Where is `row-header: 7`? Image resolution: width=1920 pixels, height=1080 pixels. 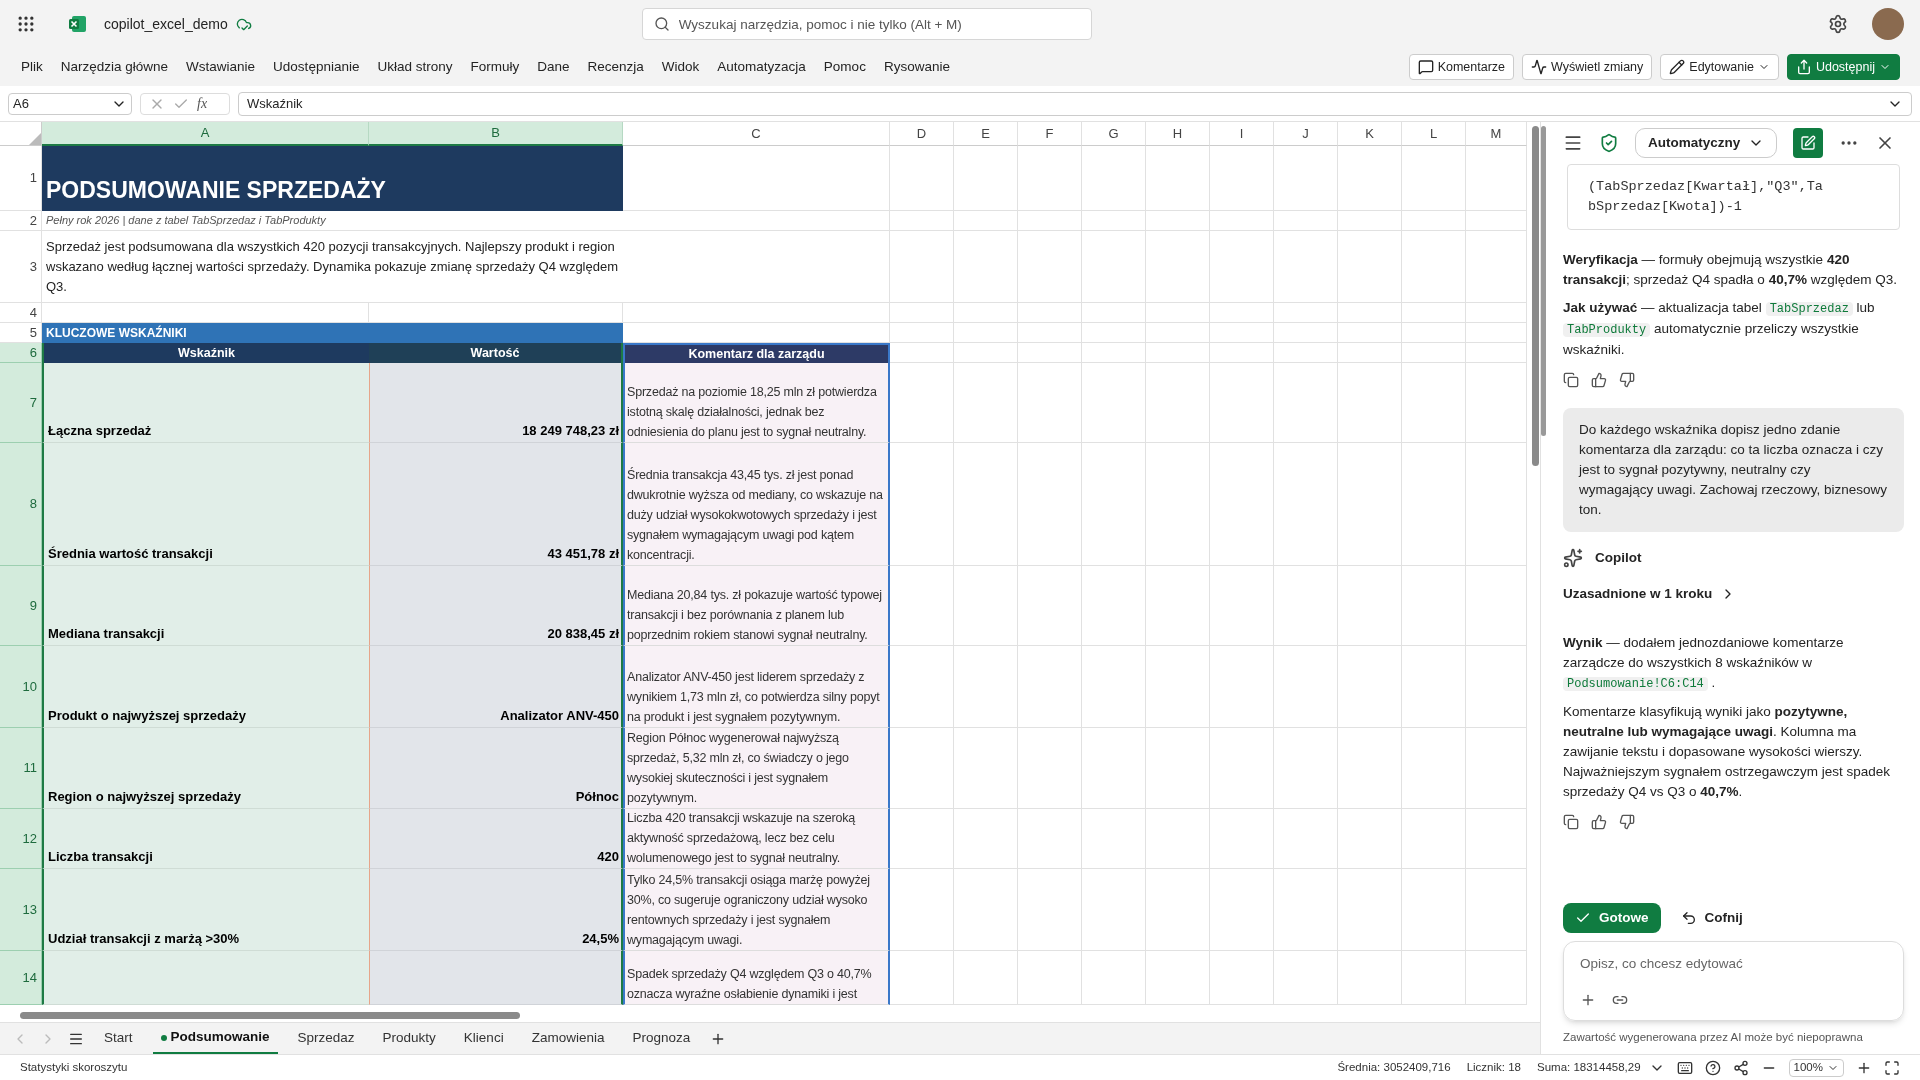 row-header: 7 is located at coordinates (21, 403).